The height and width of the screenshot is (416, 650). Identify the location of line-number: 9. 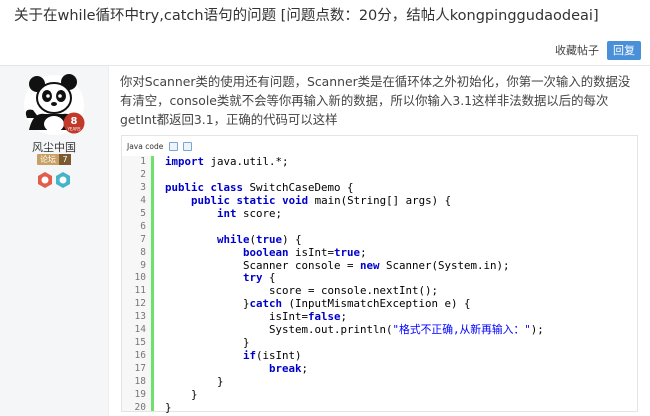
(143, 265).